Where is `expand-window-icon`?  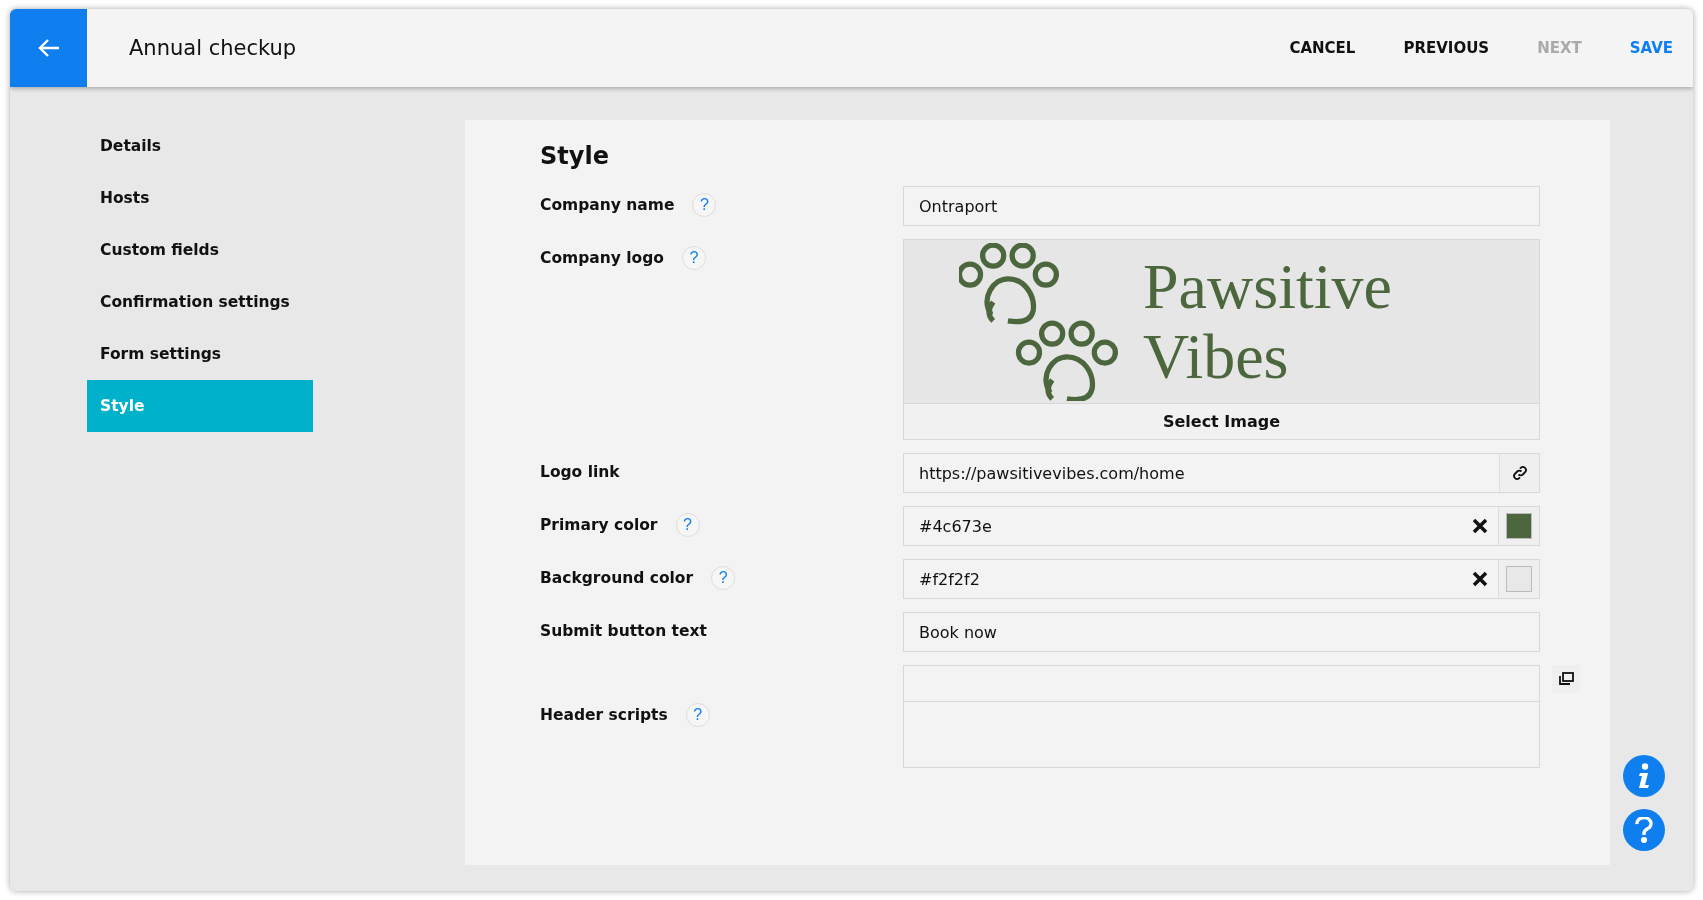 expand-window-icon is located at coordinates (1566, 679).